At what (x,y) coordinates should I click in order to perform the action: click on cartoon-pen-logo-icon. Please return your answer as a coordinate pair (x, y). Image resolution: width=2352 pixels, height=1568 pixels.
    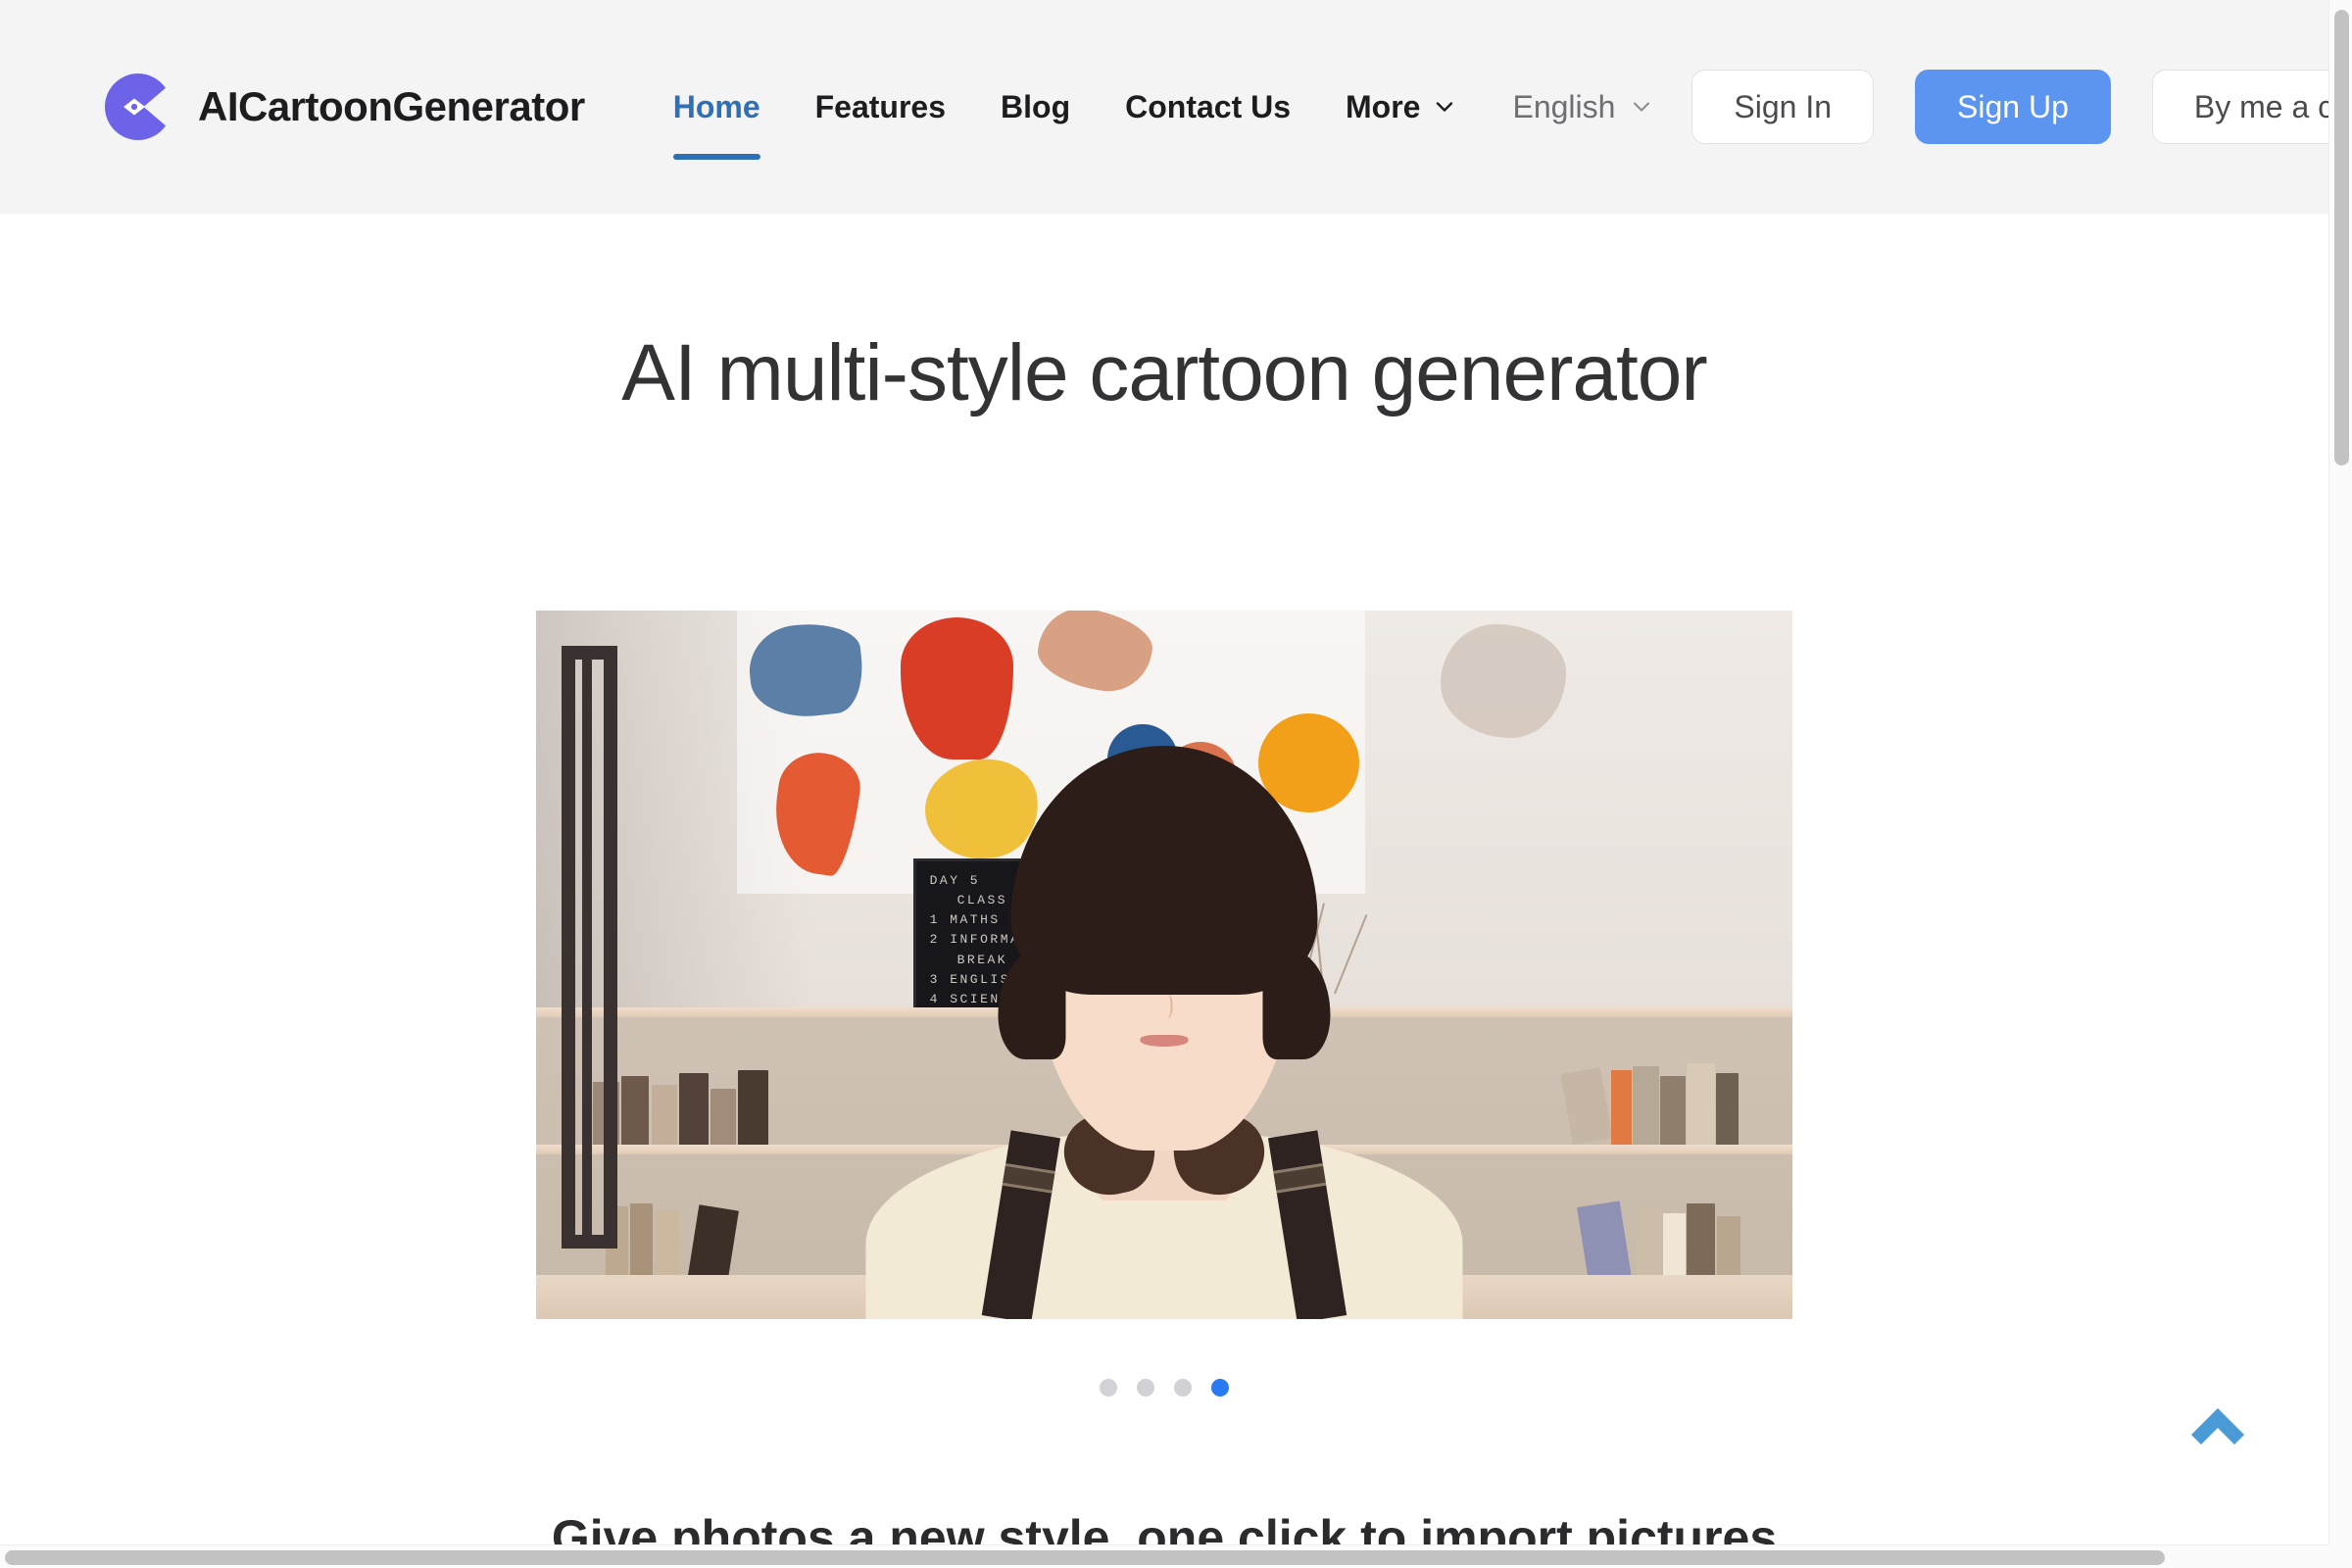
    Looking at the image, I should click on (138, 107).